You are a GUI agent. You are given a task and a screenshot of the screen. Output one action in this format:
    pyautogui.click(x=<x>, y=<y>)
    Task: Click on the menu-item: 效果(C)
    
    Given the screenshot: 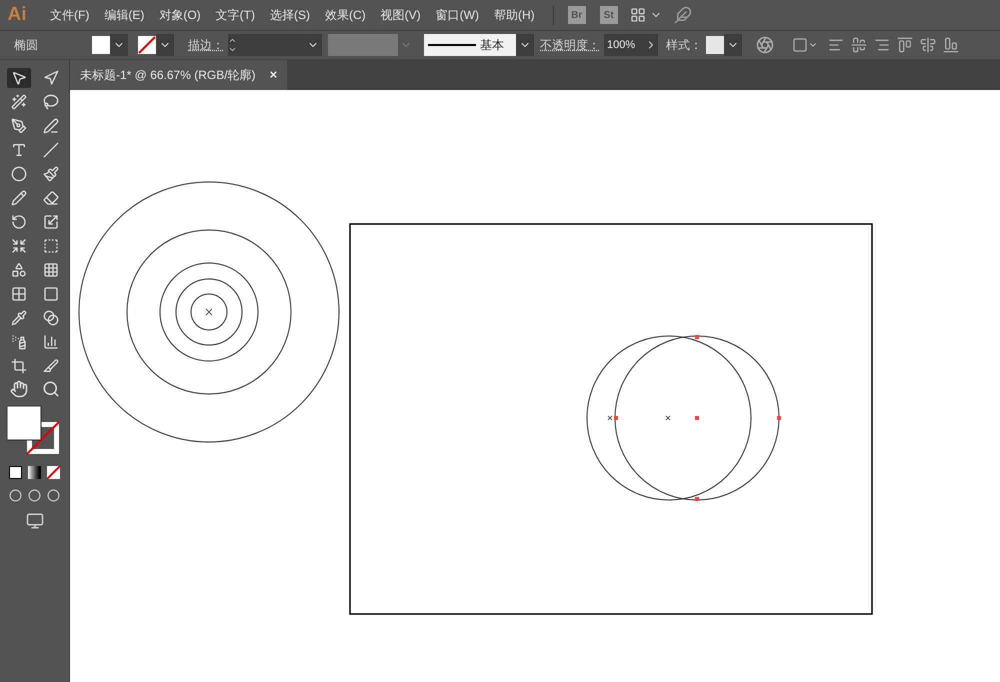 What is the action you would take?
    pyautogui.click(x=345, y=15)
    